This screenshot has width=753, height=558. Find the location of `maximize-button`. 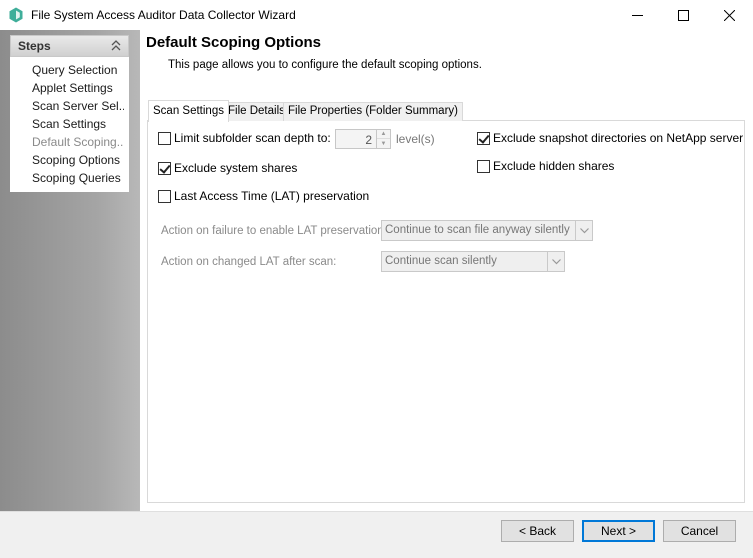

maximize-button is located at coordinates (683, 15).